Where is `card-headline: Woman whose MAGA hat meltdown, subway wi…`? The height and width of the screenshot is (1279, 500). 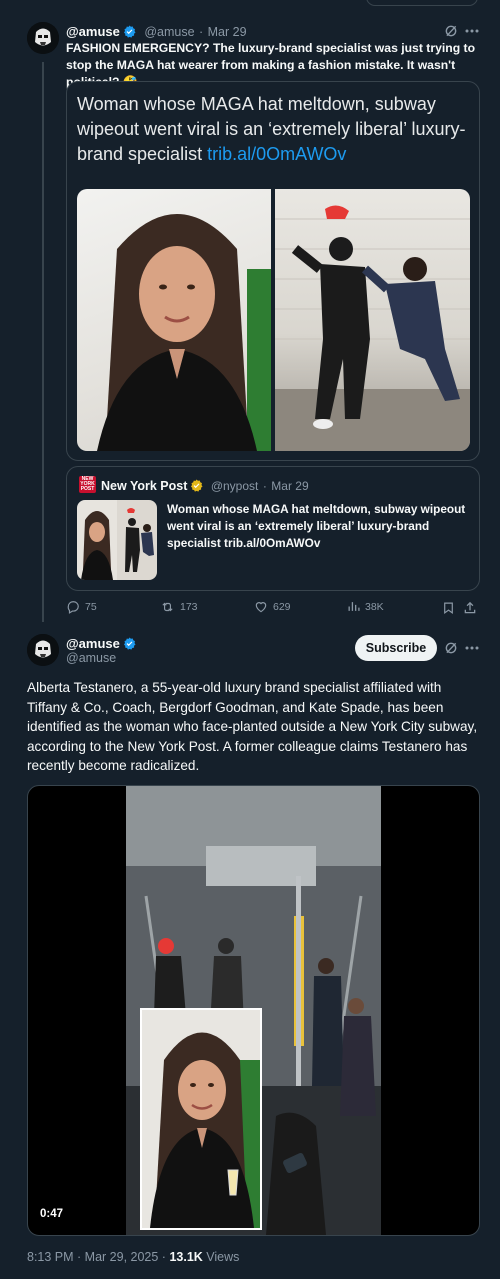
card-headline: Woman whose MAGA hat meltdown, subway wi… is located at coordinates (273, 129).